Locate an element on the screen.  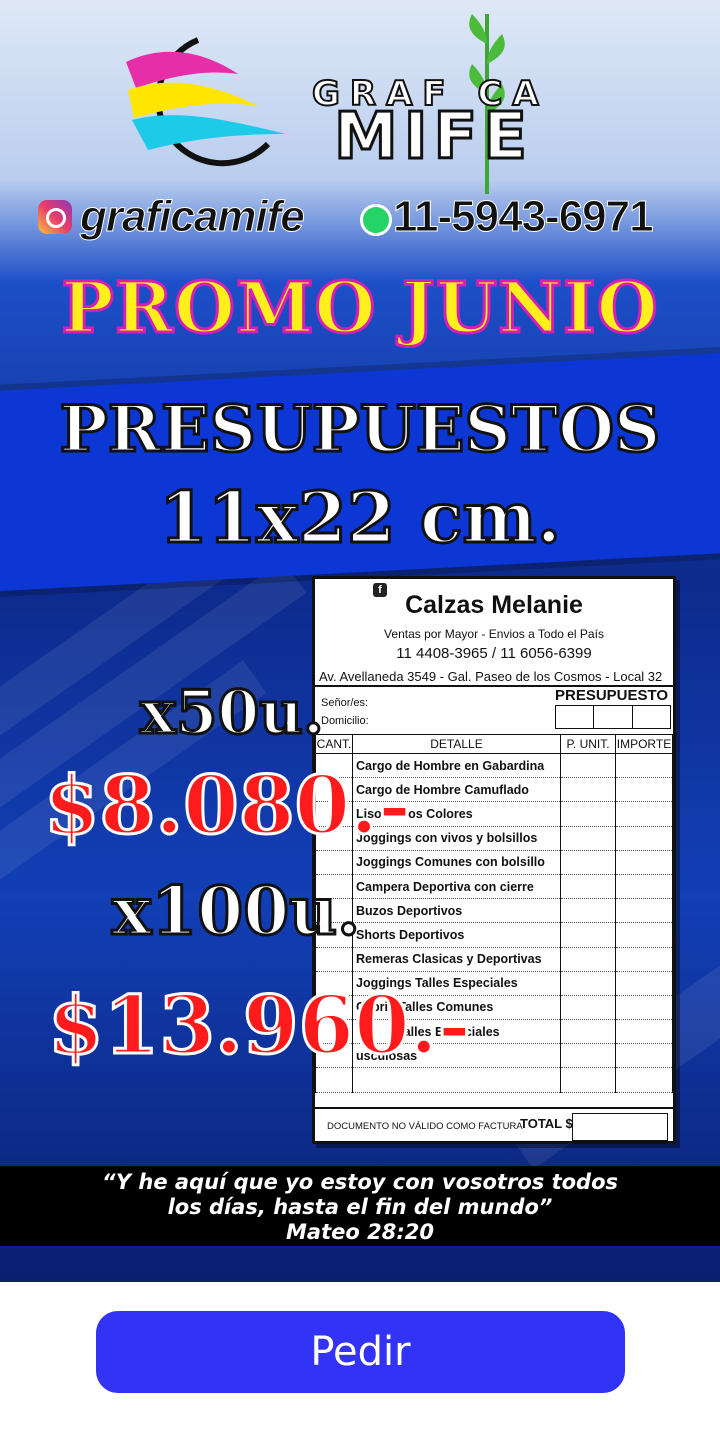
brand-name-main: MIFE is located at coordinates (433, 137).